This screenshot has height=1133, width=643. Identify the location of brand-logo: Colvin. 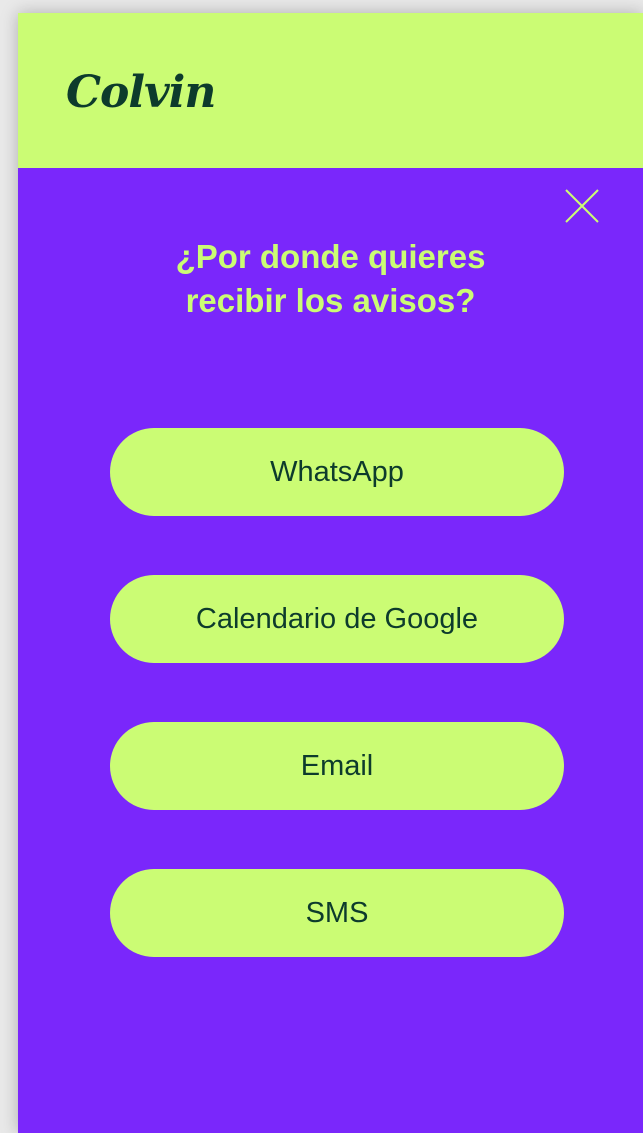
(141, 92).